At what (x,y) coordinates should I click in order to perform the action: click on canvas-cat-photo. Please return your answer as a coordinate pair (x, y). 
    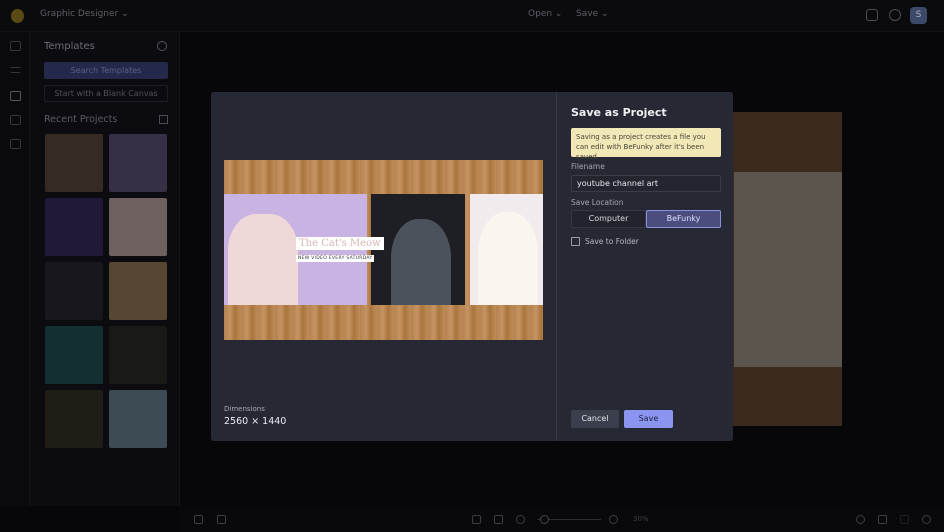
    Looking at the image, I should click on (788, 269).